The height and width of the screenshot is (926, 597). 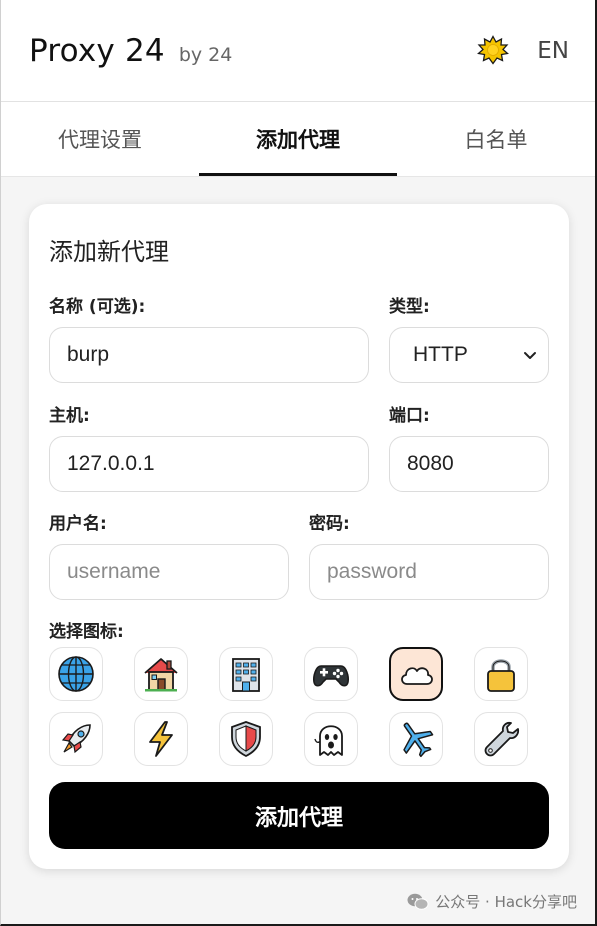 I want to click on app-title: Proxy 24, so click(x=97, y=50).